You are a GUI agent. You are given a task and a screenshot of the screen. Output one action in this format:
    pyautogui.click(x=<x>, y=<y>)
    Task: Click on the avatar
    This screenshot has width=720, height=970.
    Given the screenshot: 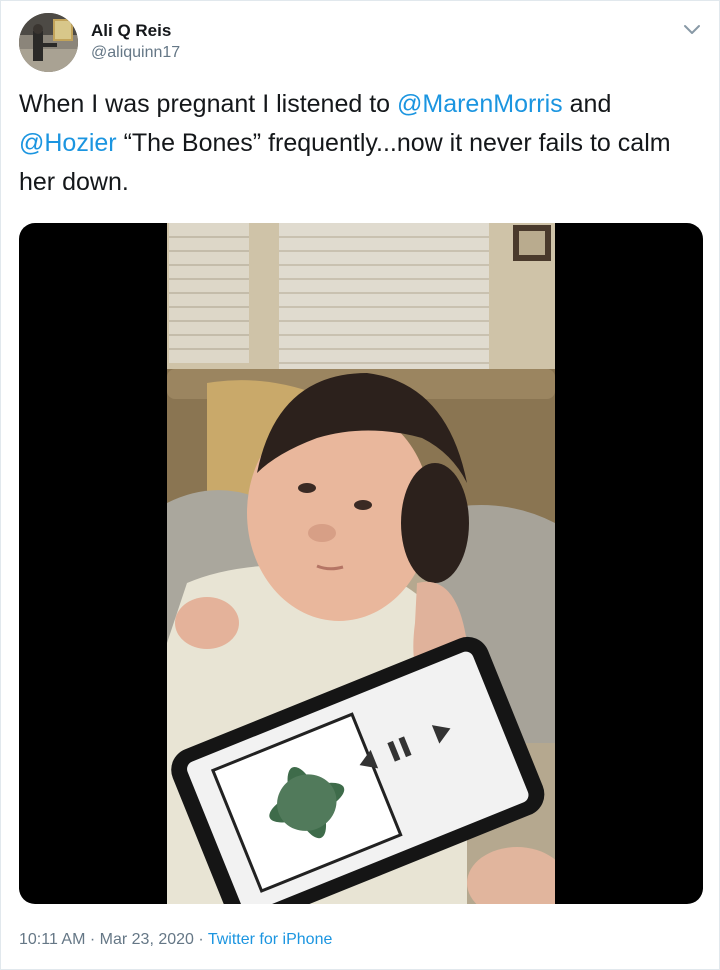 What is the action you would take?
    pyautogui.click(x=48, y=42)
    